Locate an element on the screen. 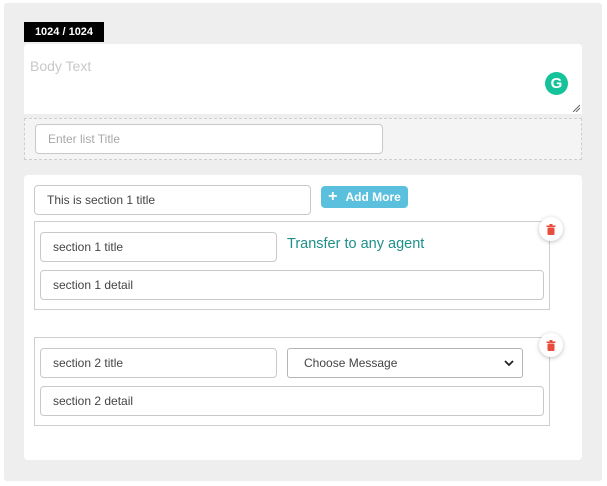  section-1-delete-button is located at coordinates (551, 229).